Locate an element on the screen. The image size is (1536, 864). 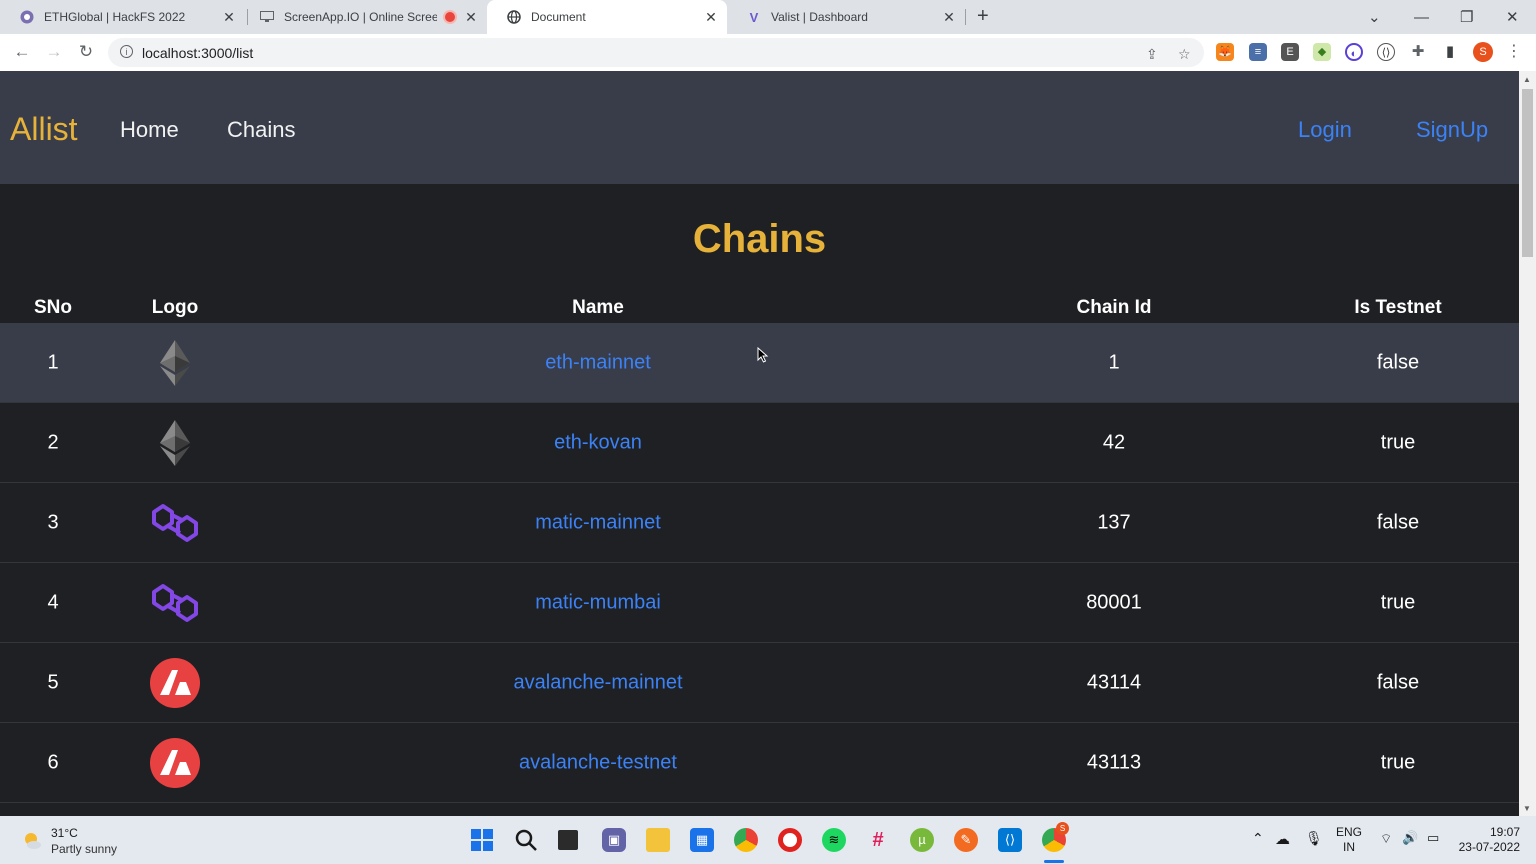
tab-search-icon: ⌄ is located at coordinates (1374, 17).